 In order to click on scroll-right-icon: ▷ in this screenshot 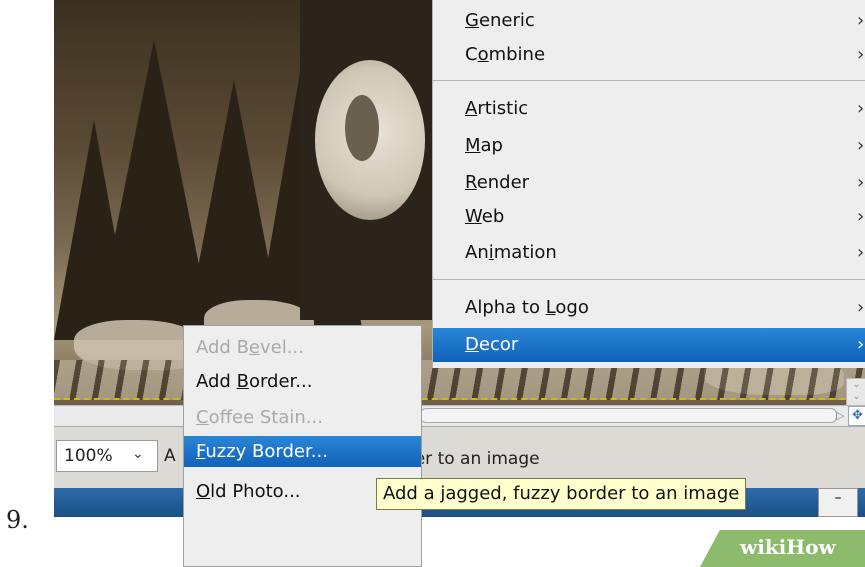, I will do `click(840, 415)`.